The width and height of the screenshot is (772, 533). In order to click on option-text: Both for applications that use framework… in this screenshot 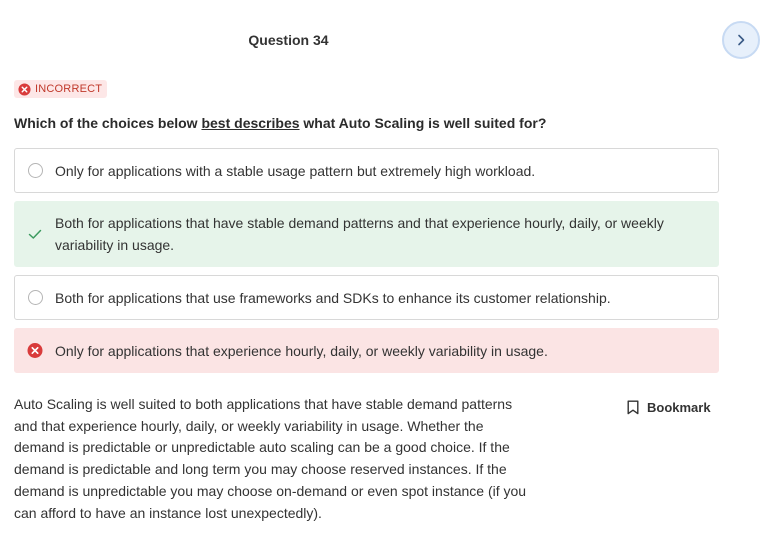, I will do `click(333, 297)`.